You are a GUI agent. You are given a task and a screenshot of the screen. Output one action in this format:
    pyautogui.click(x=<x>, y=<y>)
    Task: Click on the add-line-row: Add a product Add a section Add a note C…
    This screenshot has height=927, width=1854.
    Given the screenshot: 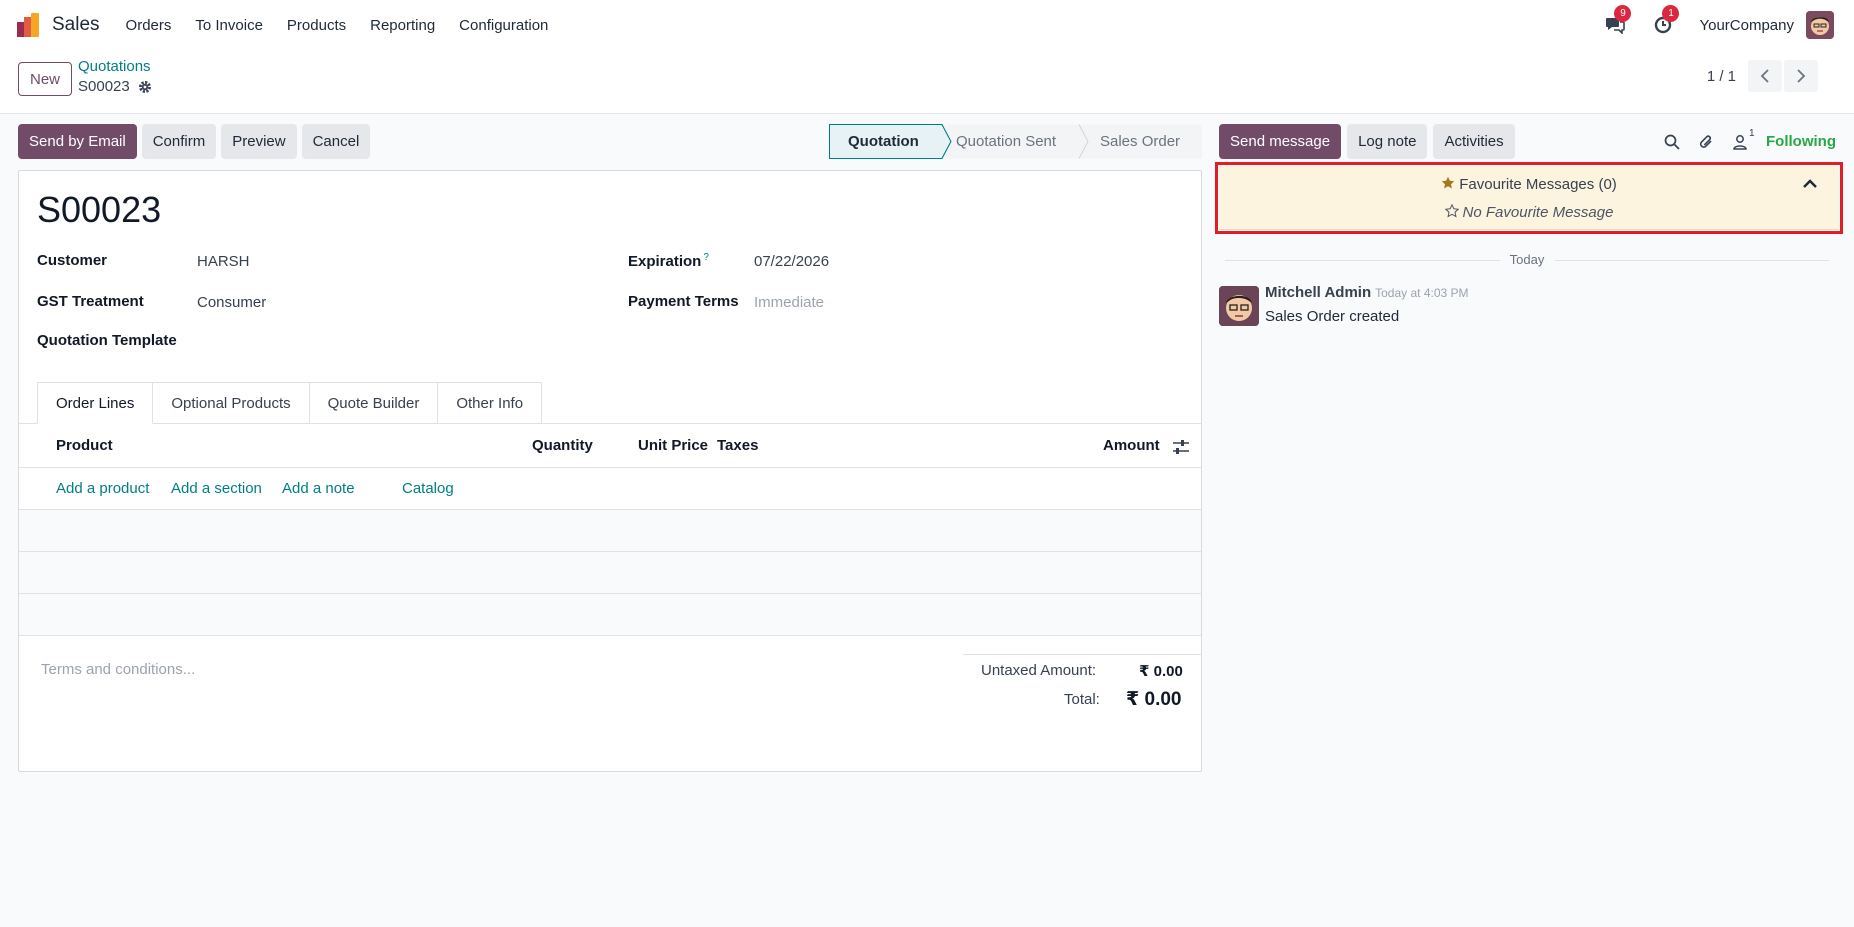 What is the action you would take?
    pyautogui.click(x=610, y=489)
    